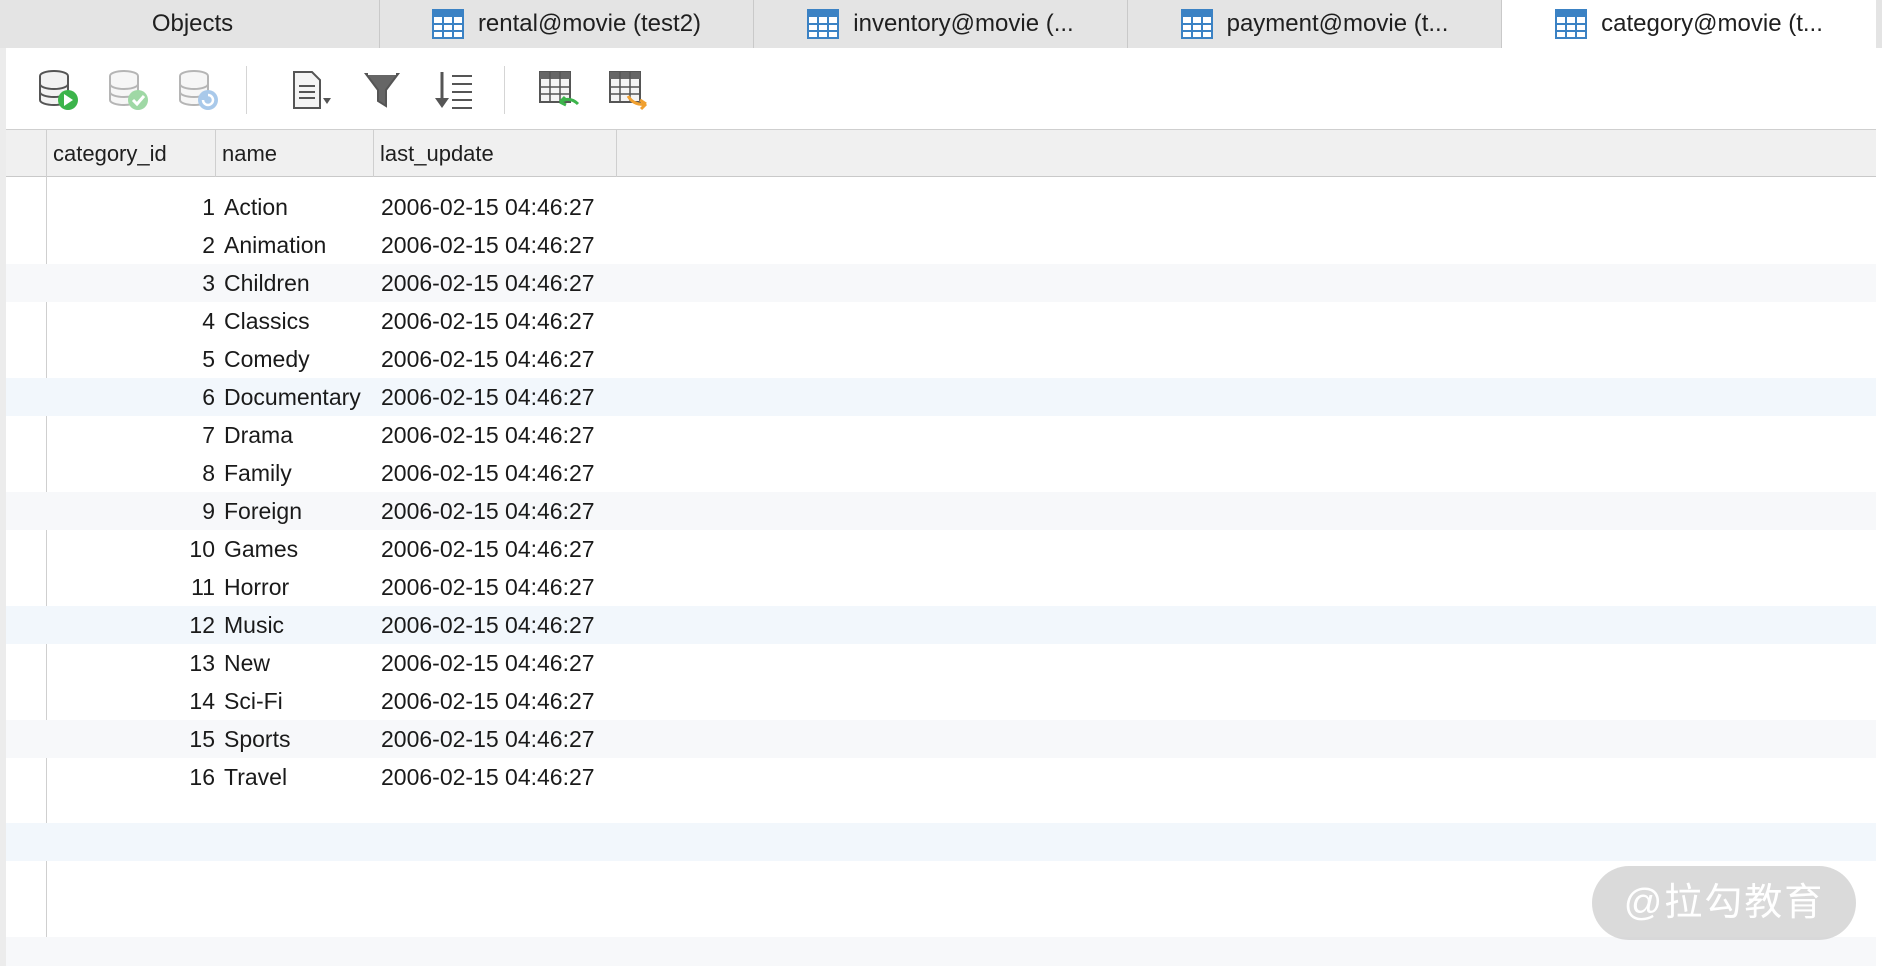 This screenshot has height=966, width=1882. What do you see at coordinates (131, 435) in the screenshot?
I see `cell-category-id: 7` at bounding box center [131, 435].